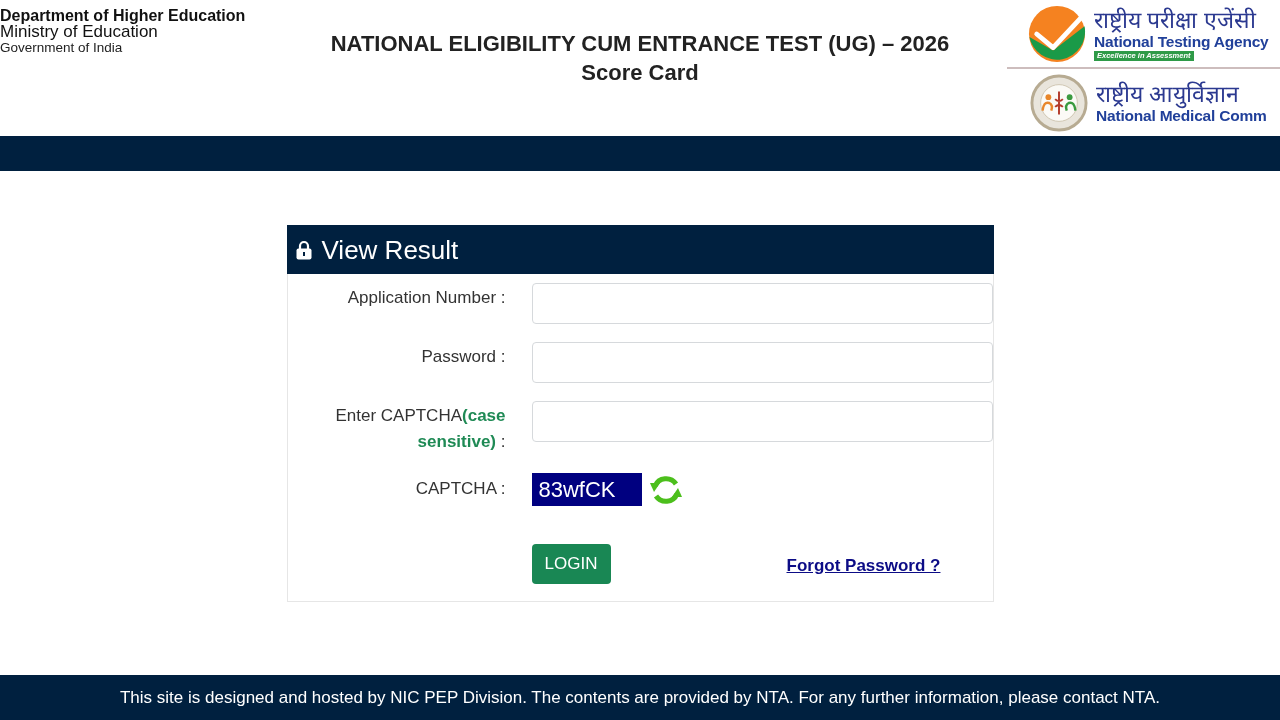 Image resolution: width=1280 pixels, height=720 pixels. Describe the element at coordinates (863, 564) in the screenshot. I see `forgot-password-link: Forgot Password ?` at that location.